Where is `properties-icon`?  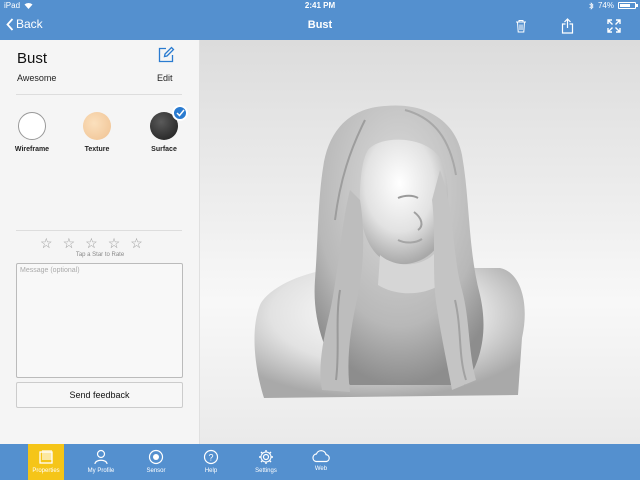 properties-icon is located at coordinates (46, 457).